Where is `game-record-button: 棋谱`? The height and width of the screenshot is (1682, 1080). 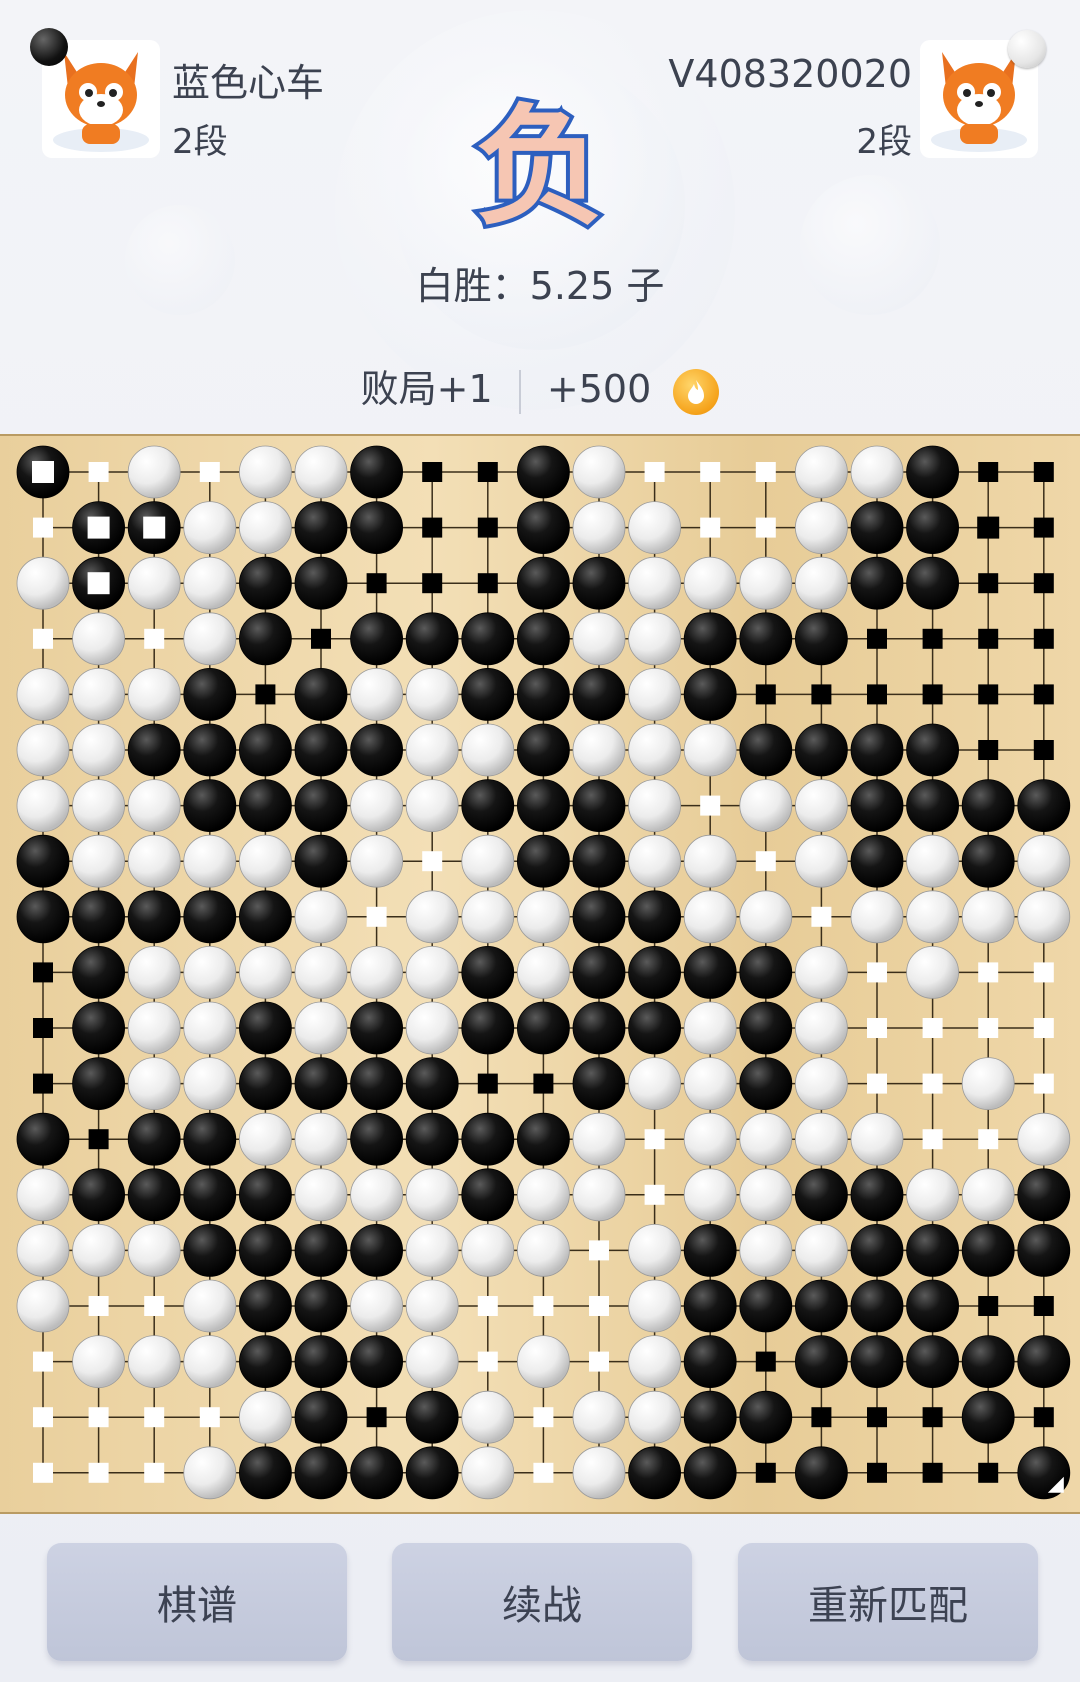 game-record-button: 棋谱 is located at coordinates (197, 1602).